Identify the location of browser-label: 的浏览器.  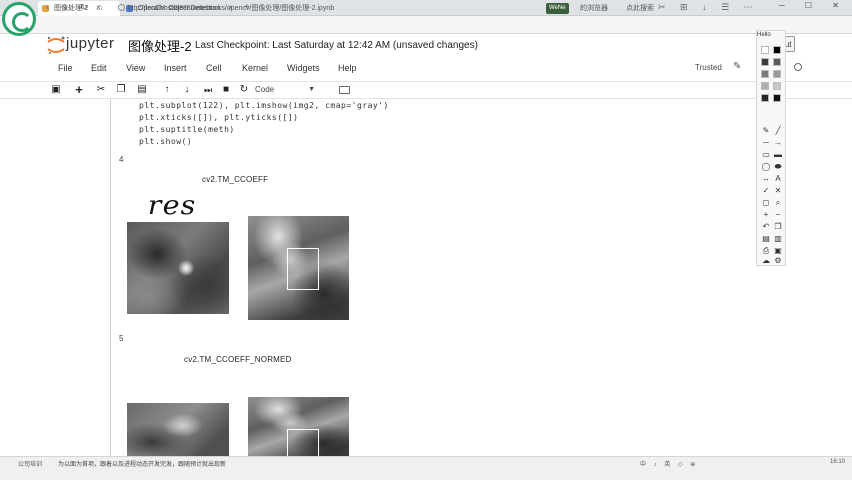
(594, 8).